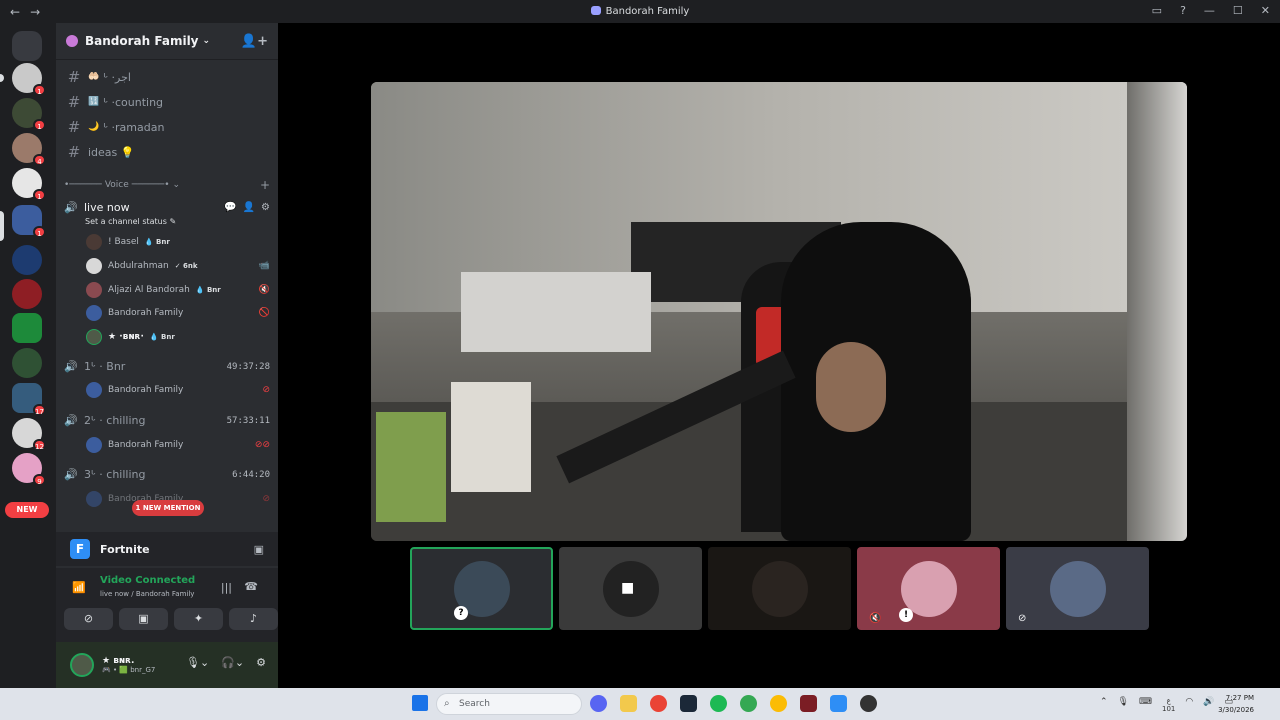 This screenshot has height=720, width=1280. Describe the element at coordinates (598, 703) in the screenshot. I see `discord-app-icon` at that location.